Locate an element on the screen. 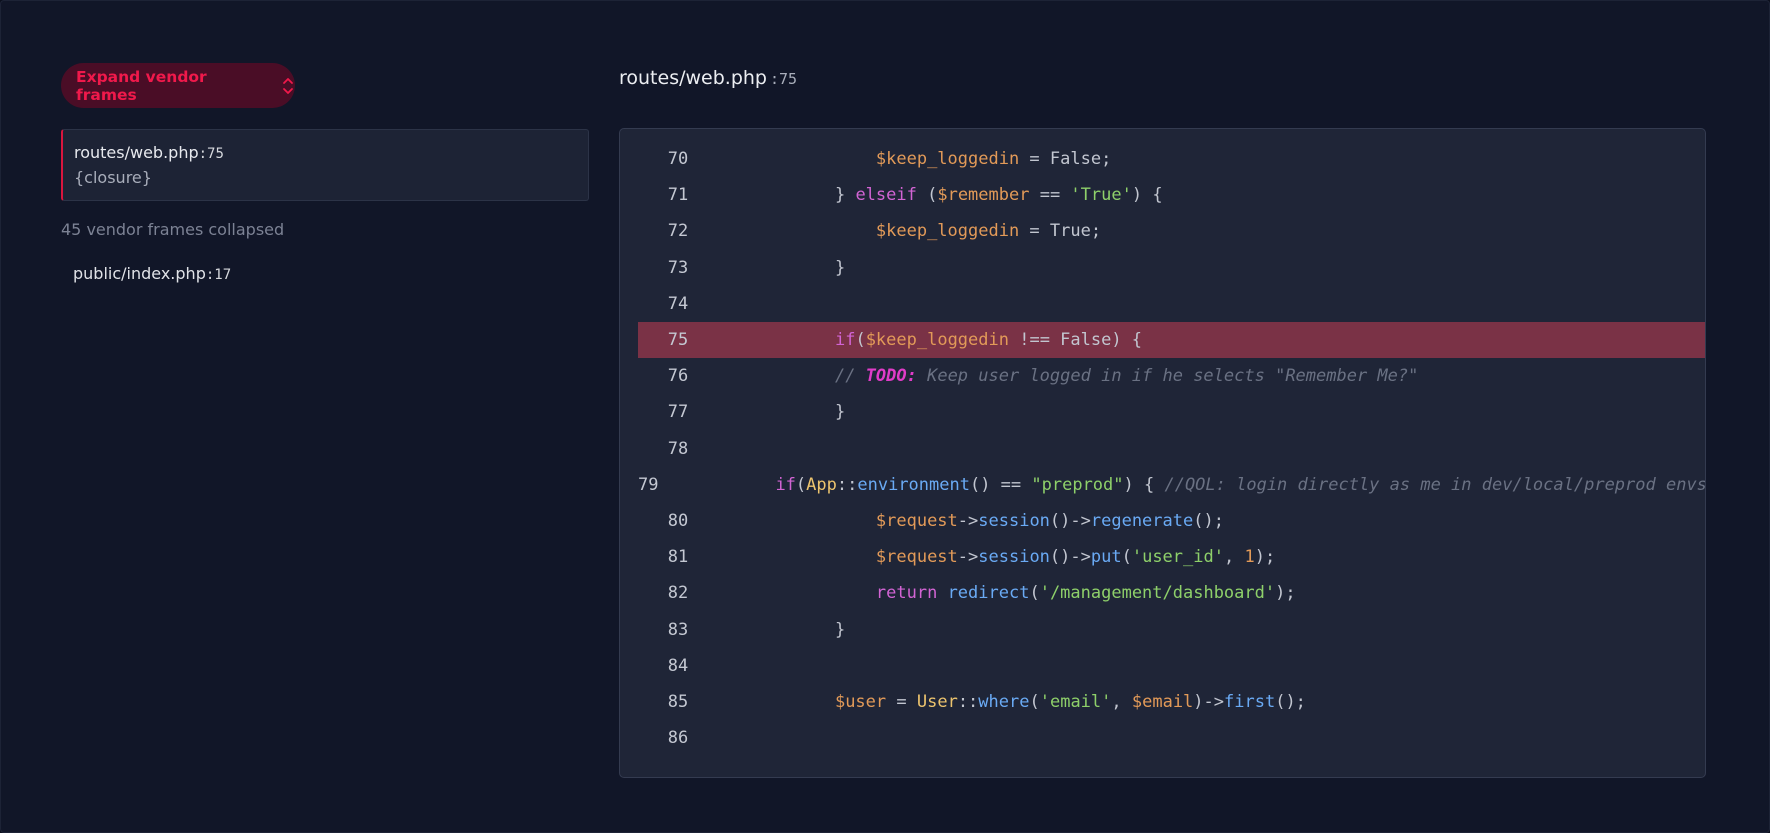  code-line: 83 } is located at coordinates (1171, 630).